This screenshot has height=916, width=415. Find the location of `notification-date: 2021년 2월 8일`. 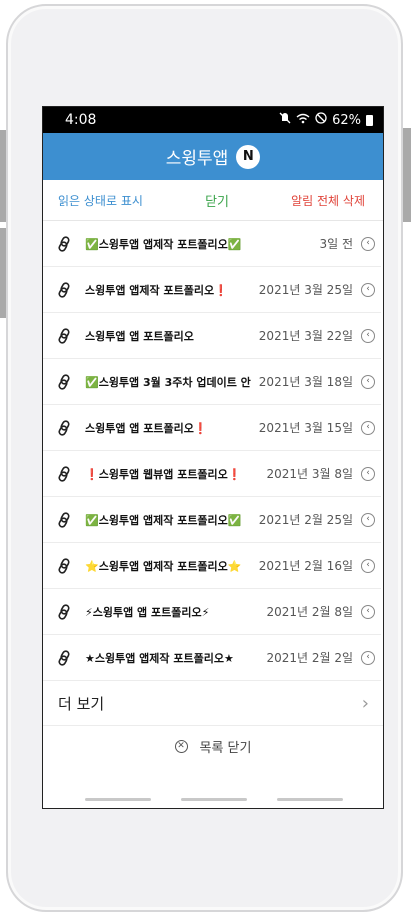

notification-date: 2021년 2월 8일 is located at coordinates (309, 612).